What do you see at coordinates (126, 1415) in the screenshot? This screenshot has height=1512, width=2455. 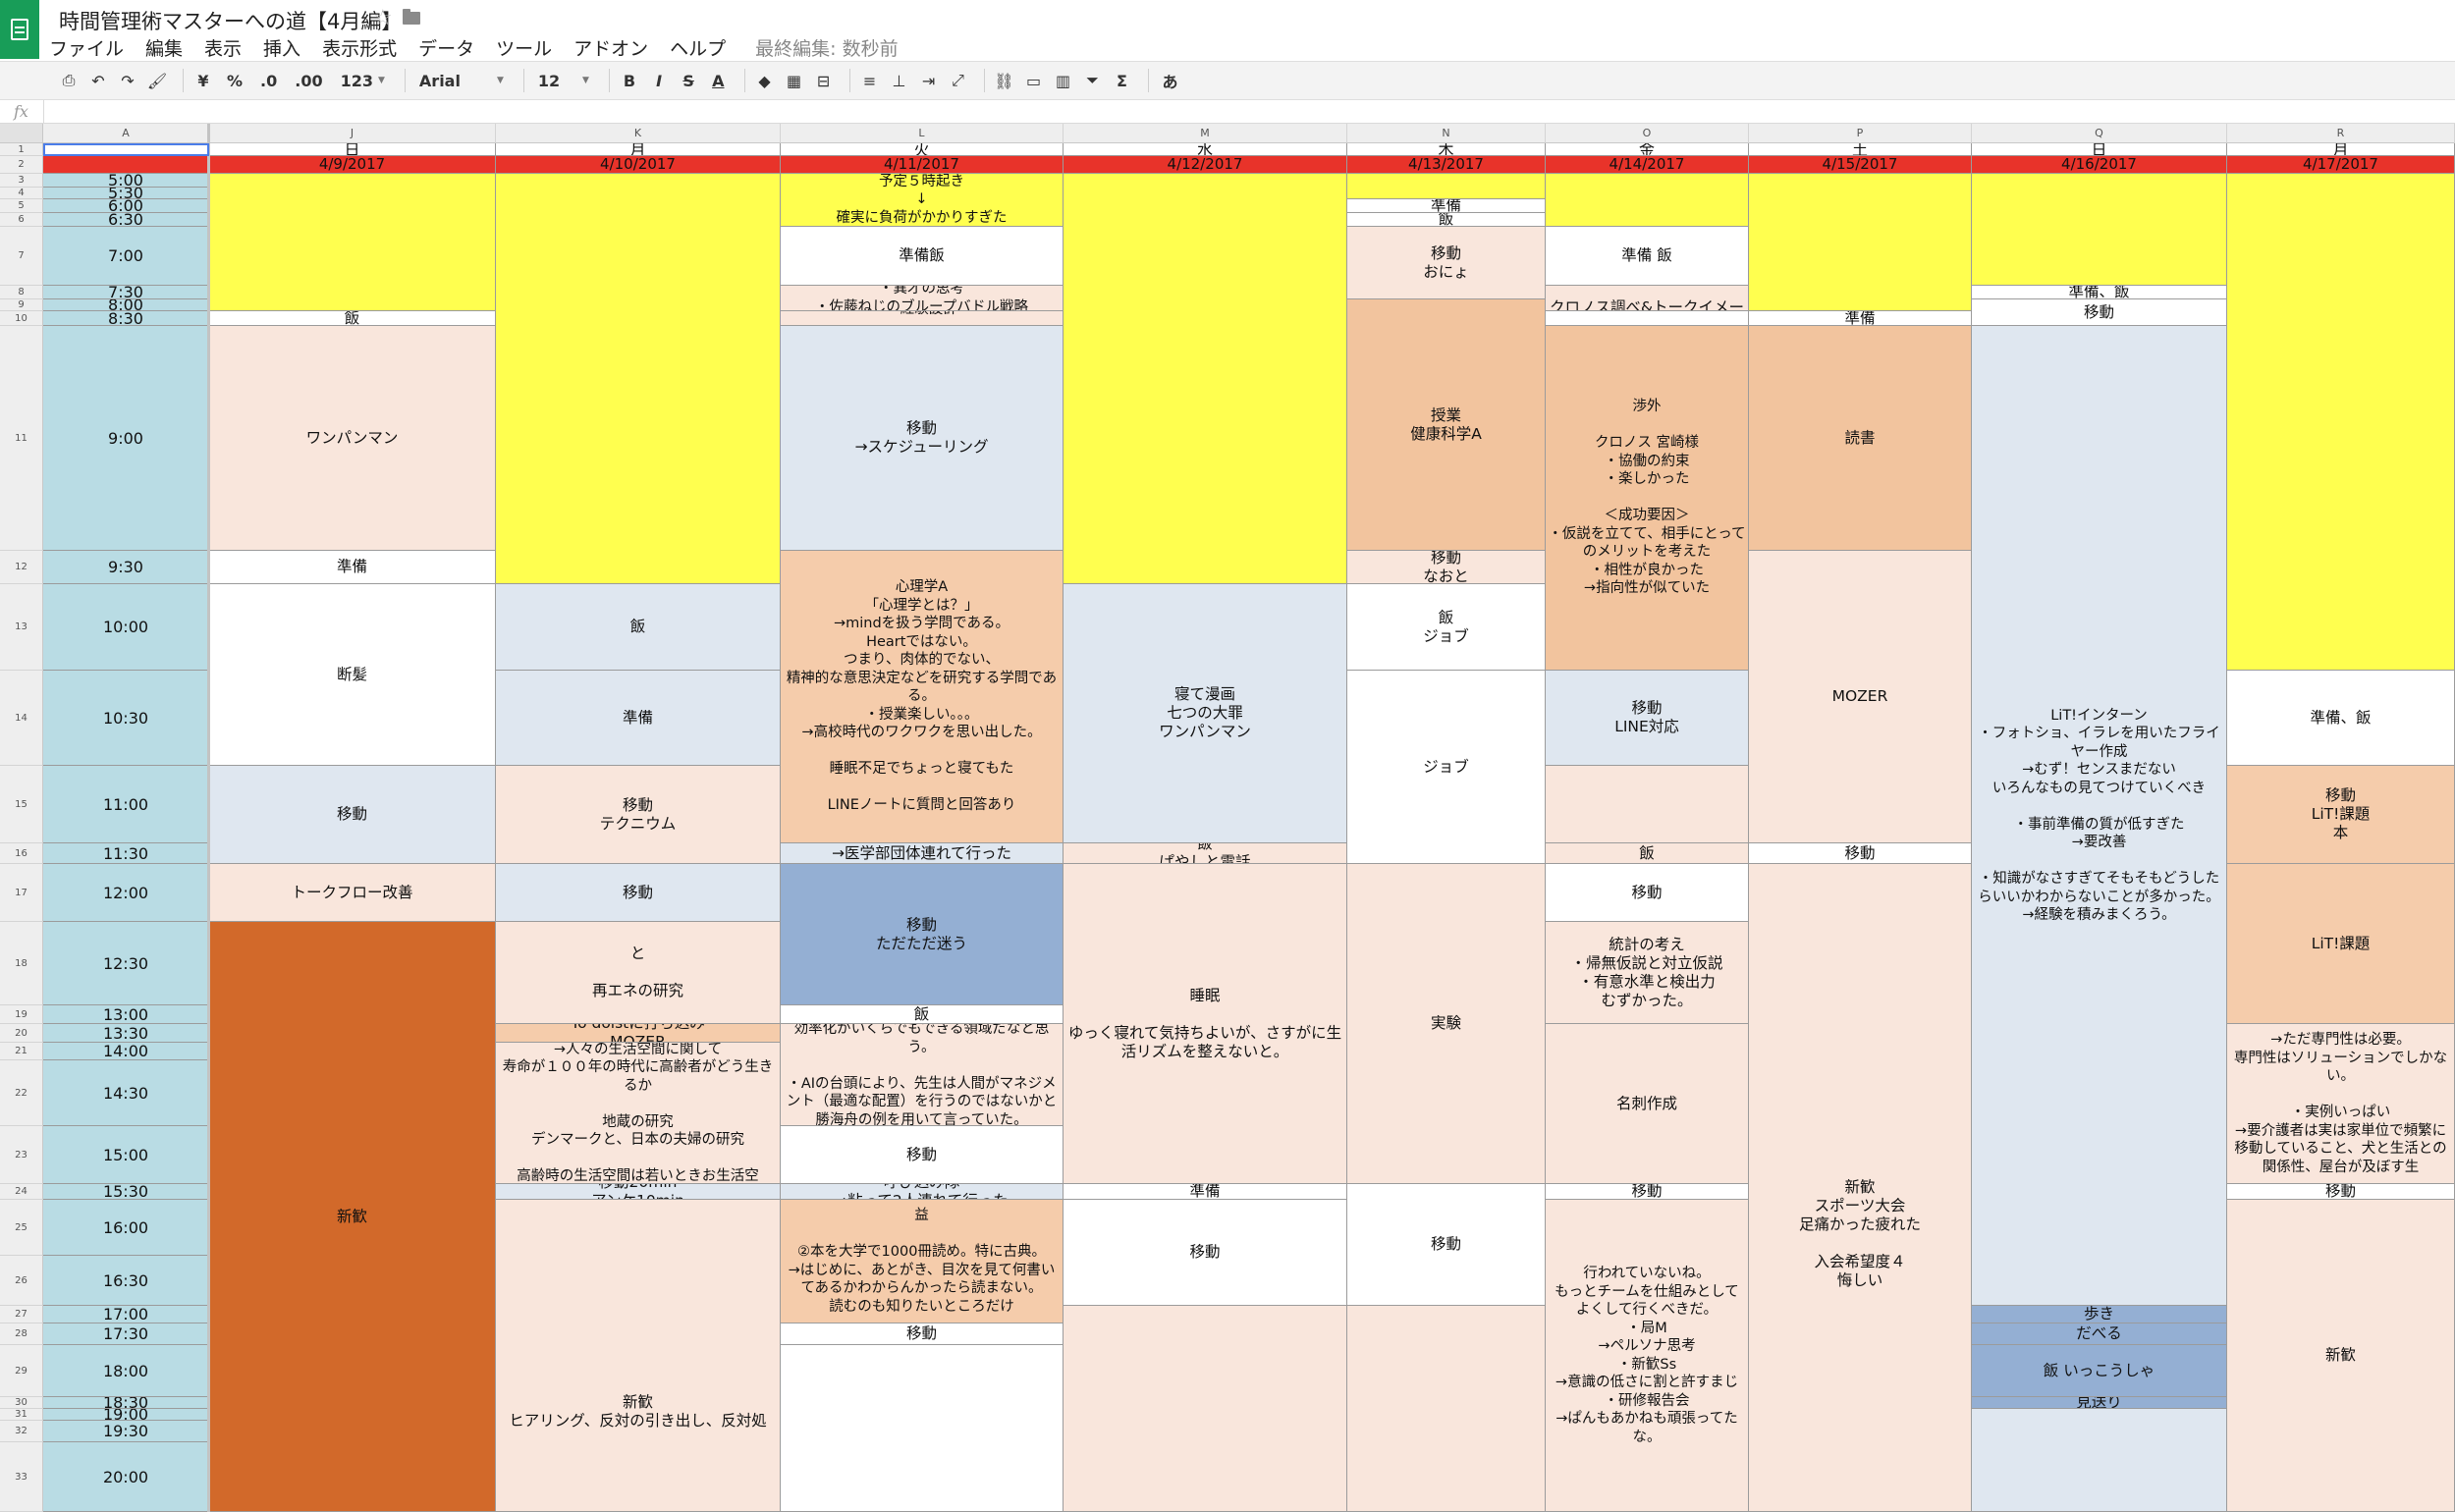 I see `time-cell: 19:00` at bounding box center [126, 1415].